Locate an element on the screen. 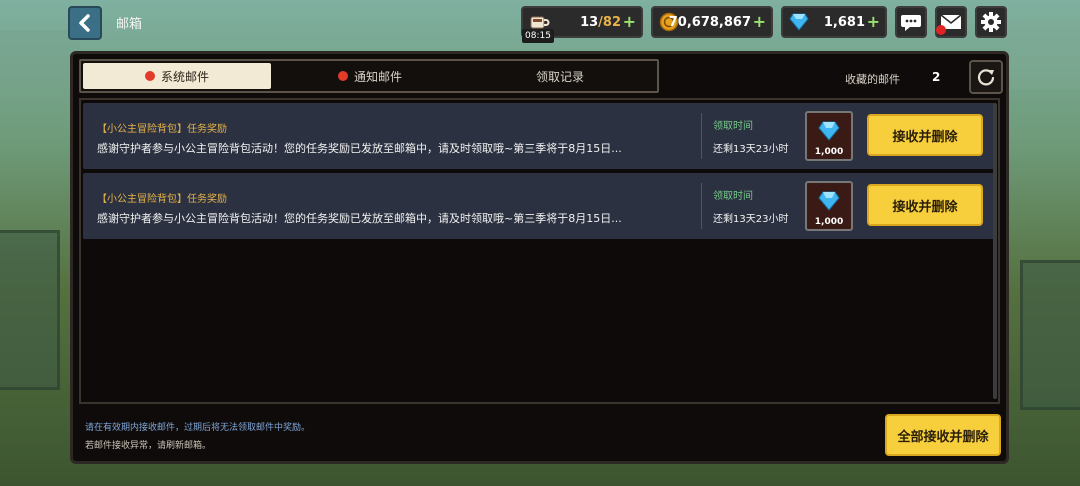  gem-counter: 1,681 + is located at coordinates (834, 22).